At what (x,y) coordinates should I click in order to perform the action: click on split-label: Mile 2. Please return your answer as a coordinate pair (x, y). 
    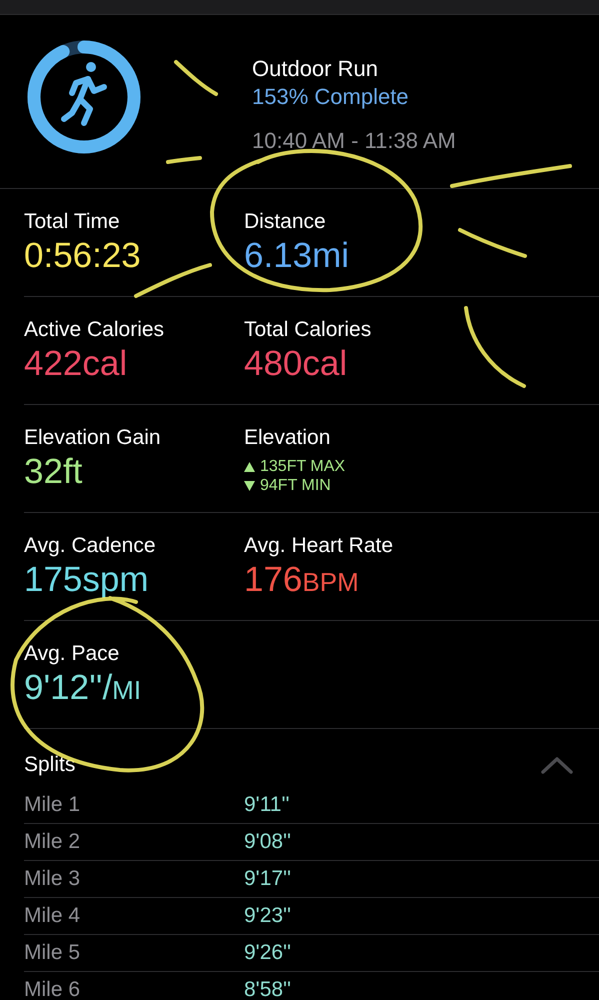
    Looking at the image, I should click on (53, 842).